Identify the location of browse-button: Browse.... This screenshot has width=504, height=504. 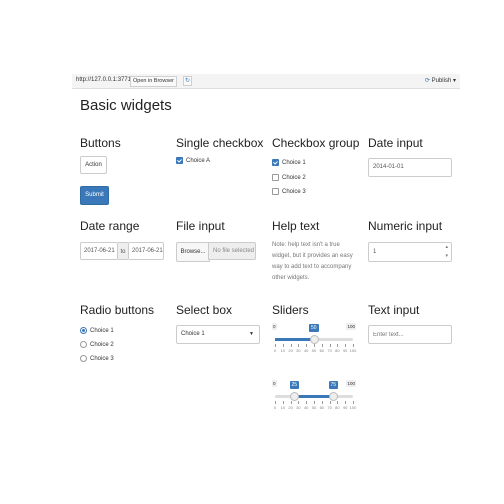
(193, 252).